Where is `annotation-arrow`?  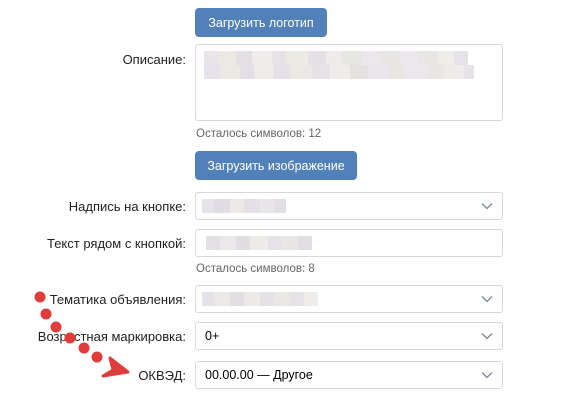 annotation-arrow is located at coordinates (82, 334).